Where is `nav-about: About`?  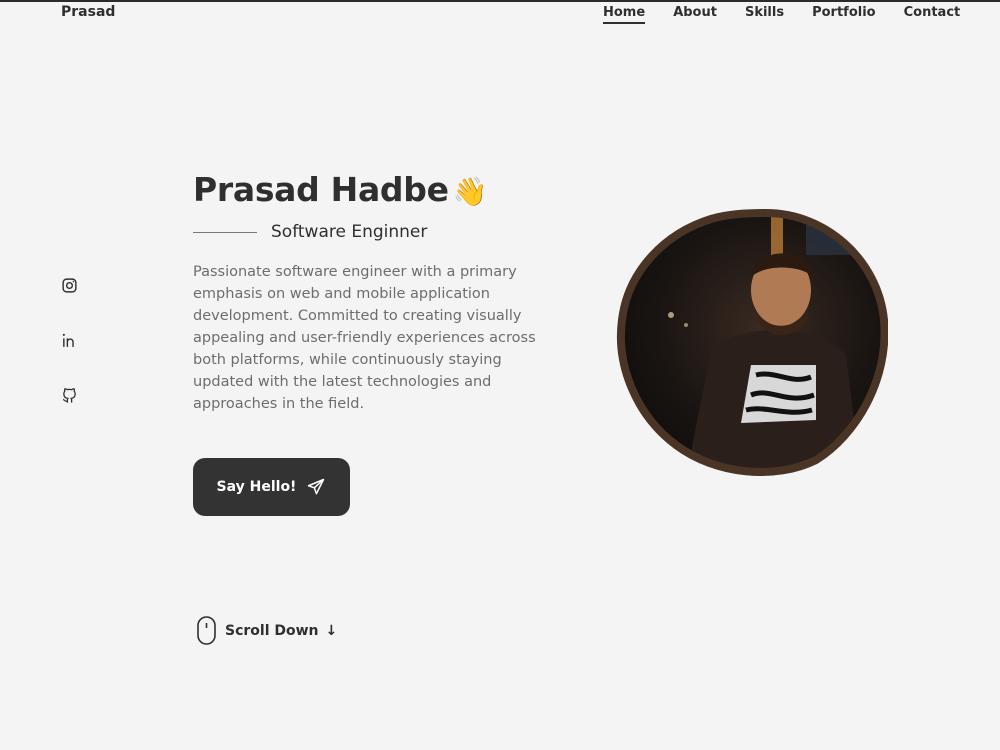 nav-about: About is located at coordinates (695, 14).